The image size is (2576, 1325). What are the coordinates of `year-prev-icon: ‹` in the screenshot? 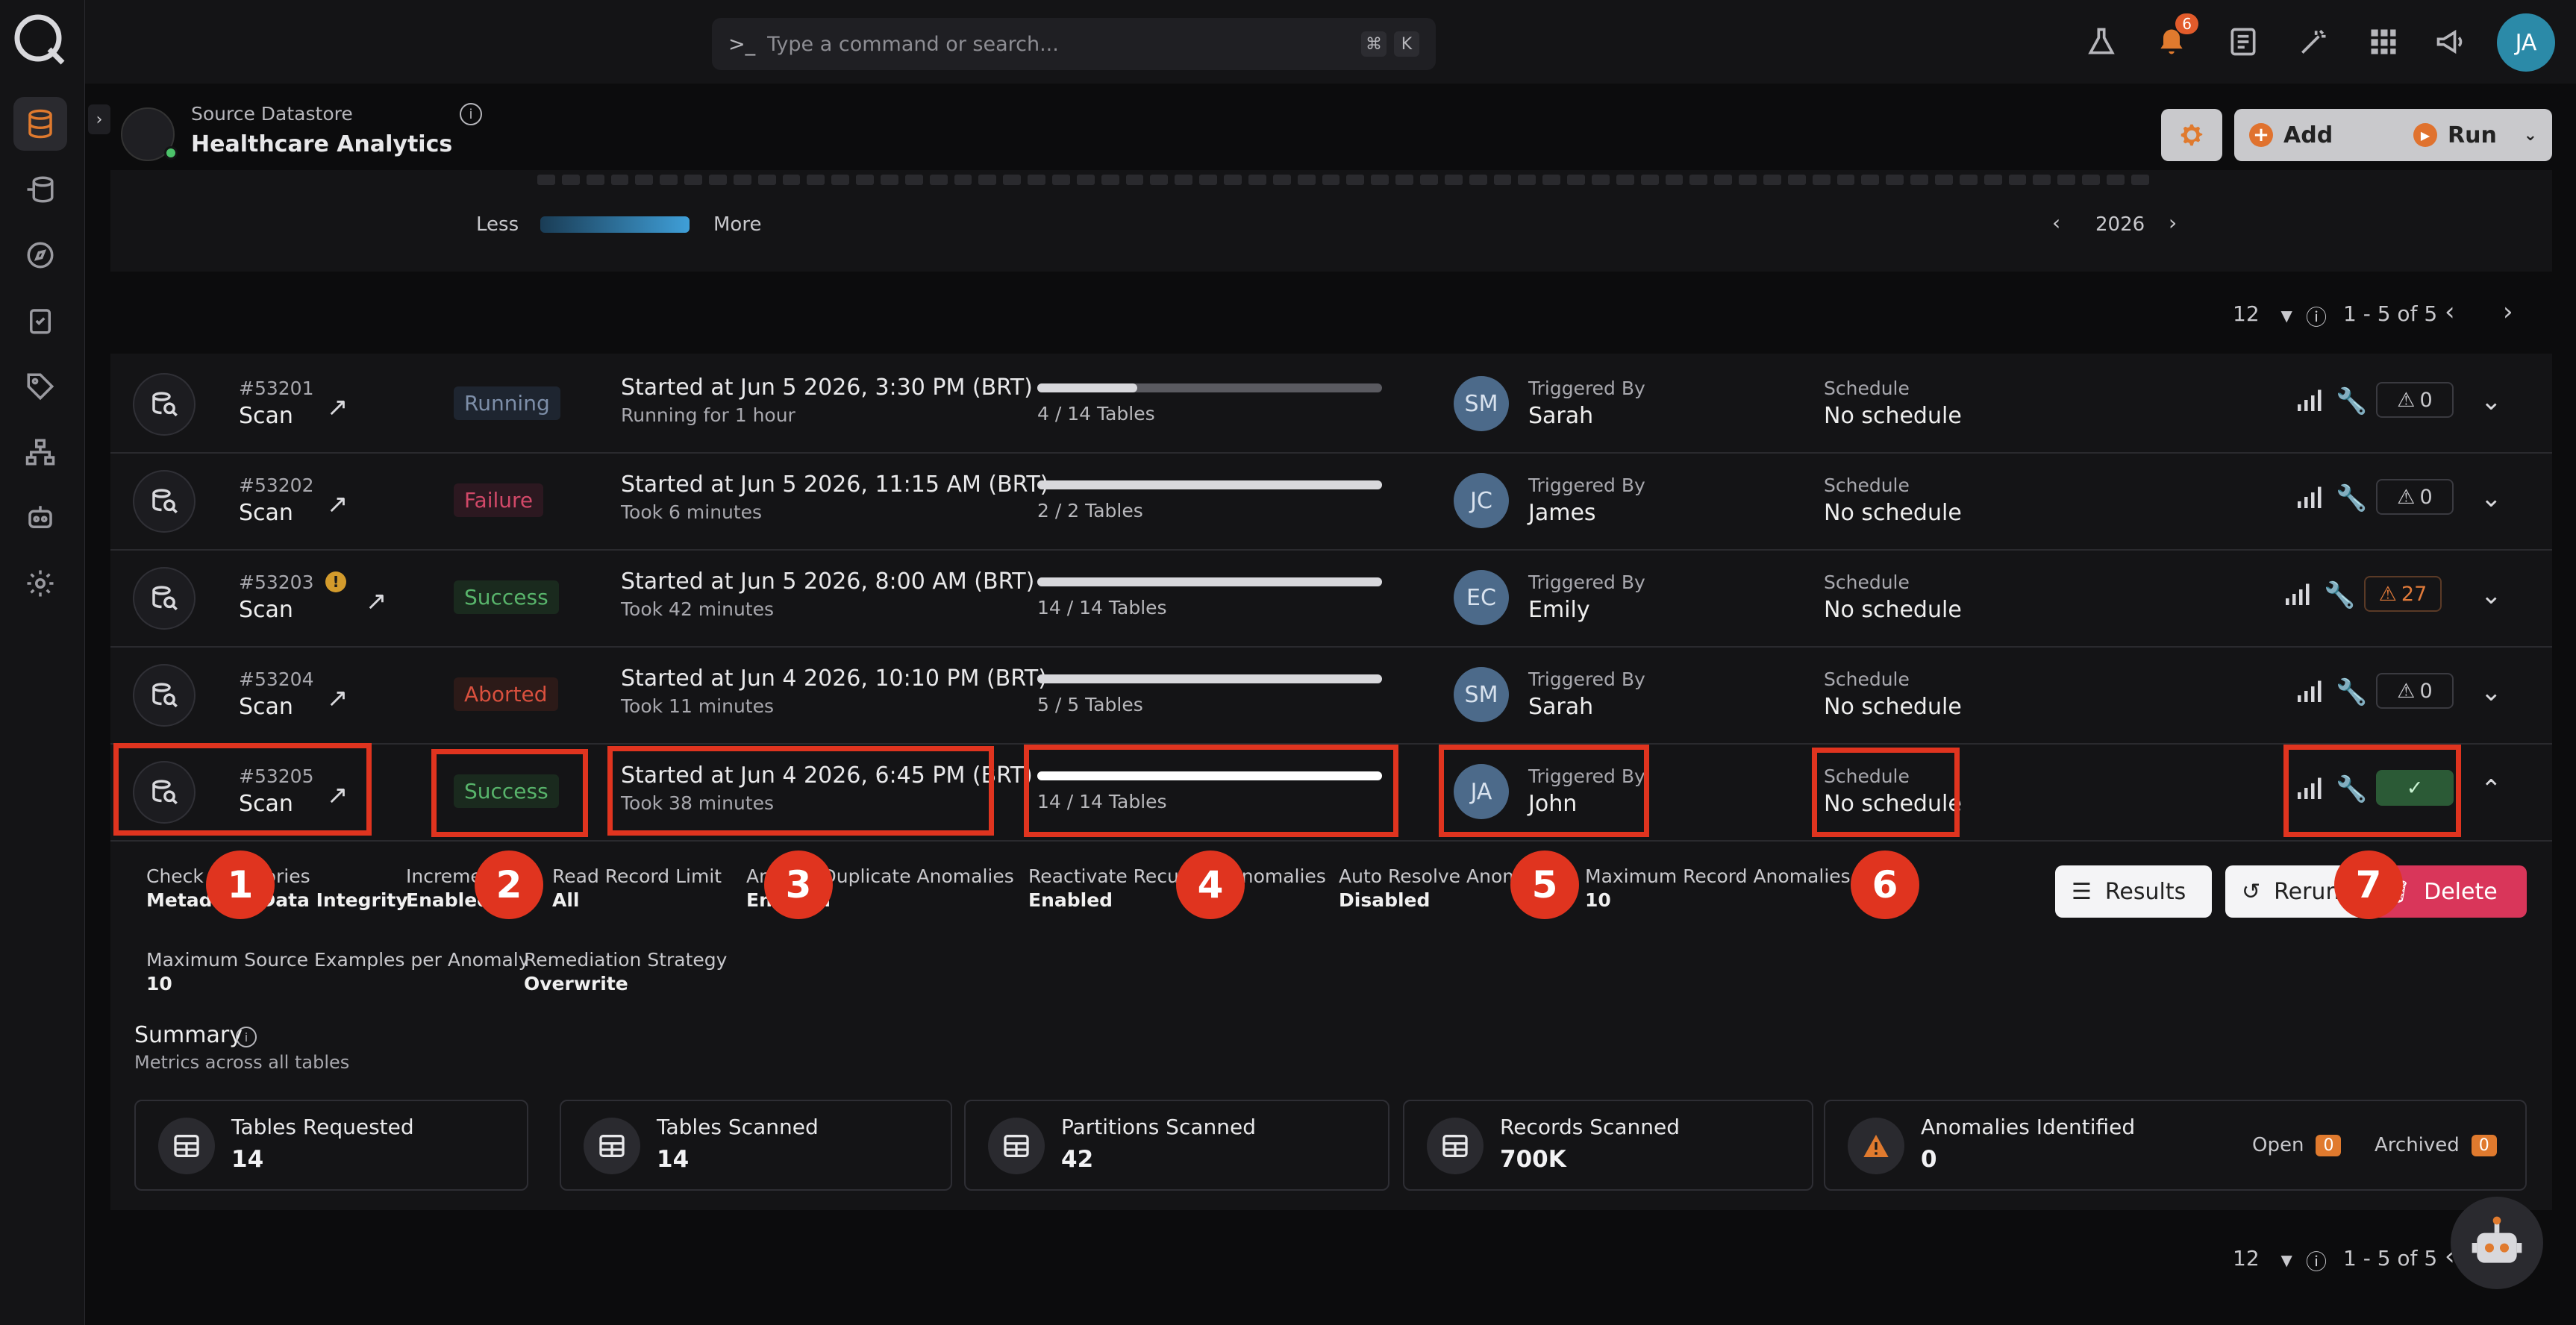 It's located at (2056, 222).